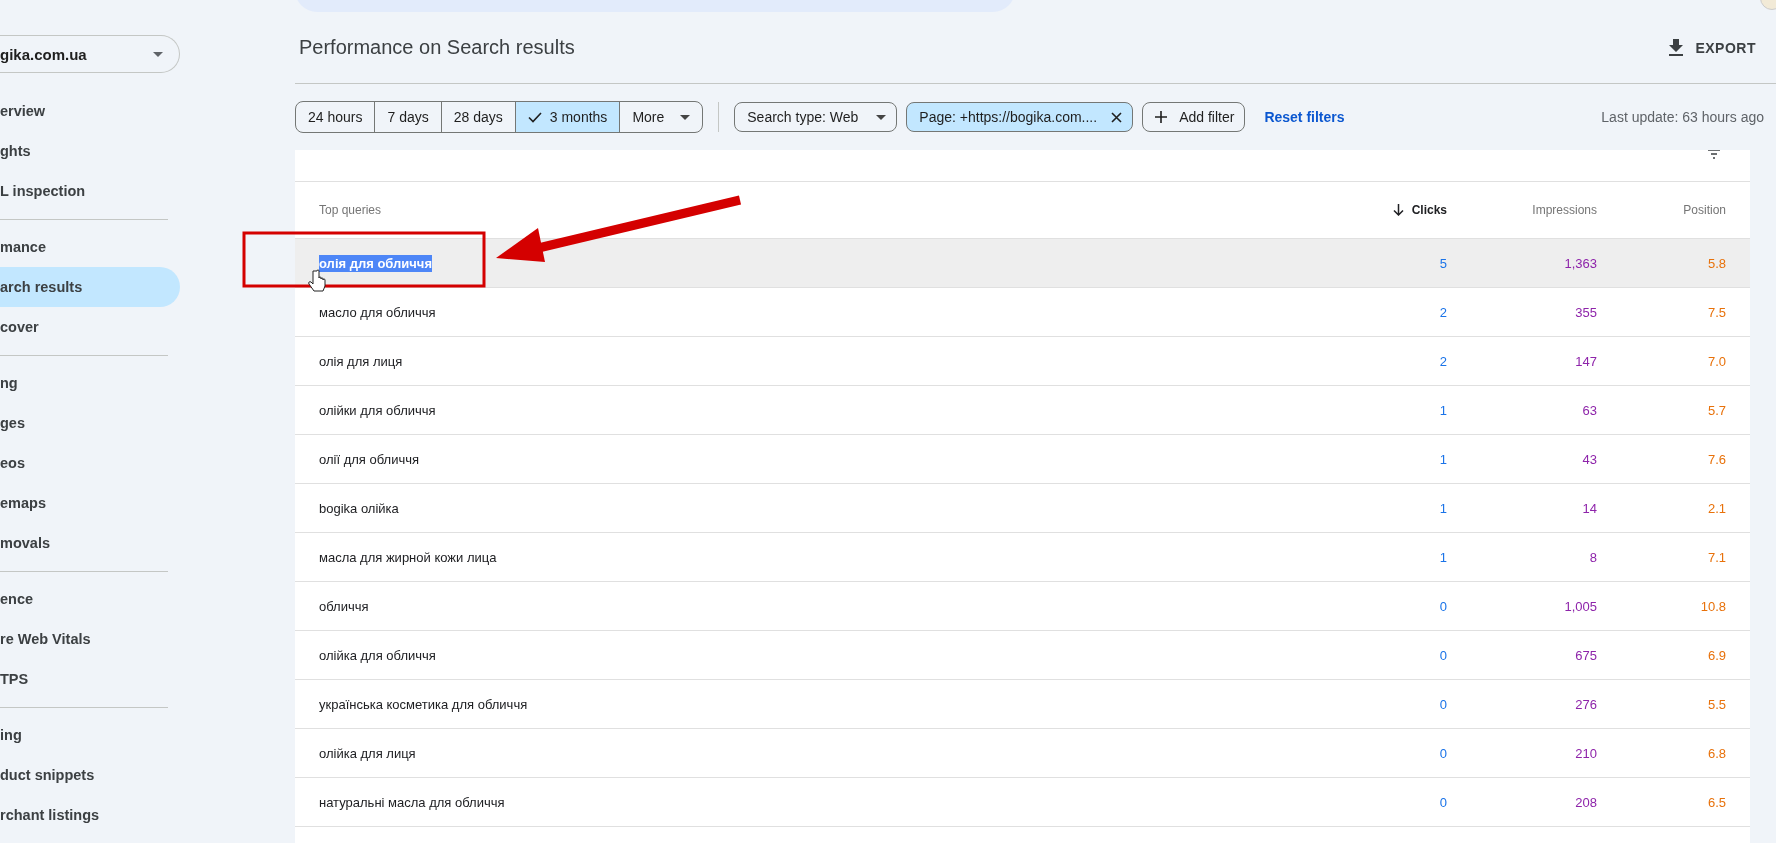  What do you see at coordinates (90, 735) in the screenshot?
I see `nav-item: ing` at bounding box center [90, 735].